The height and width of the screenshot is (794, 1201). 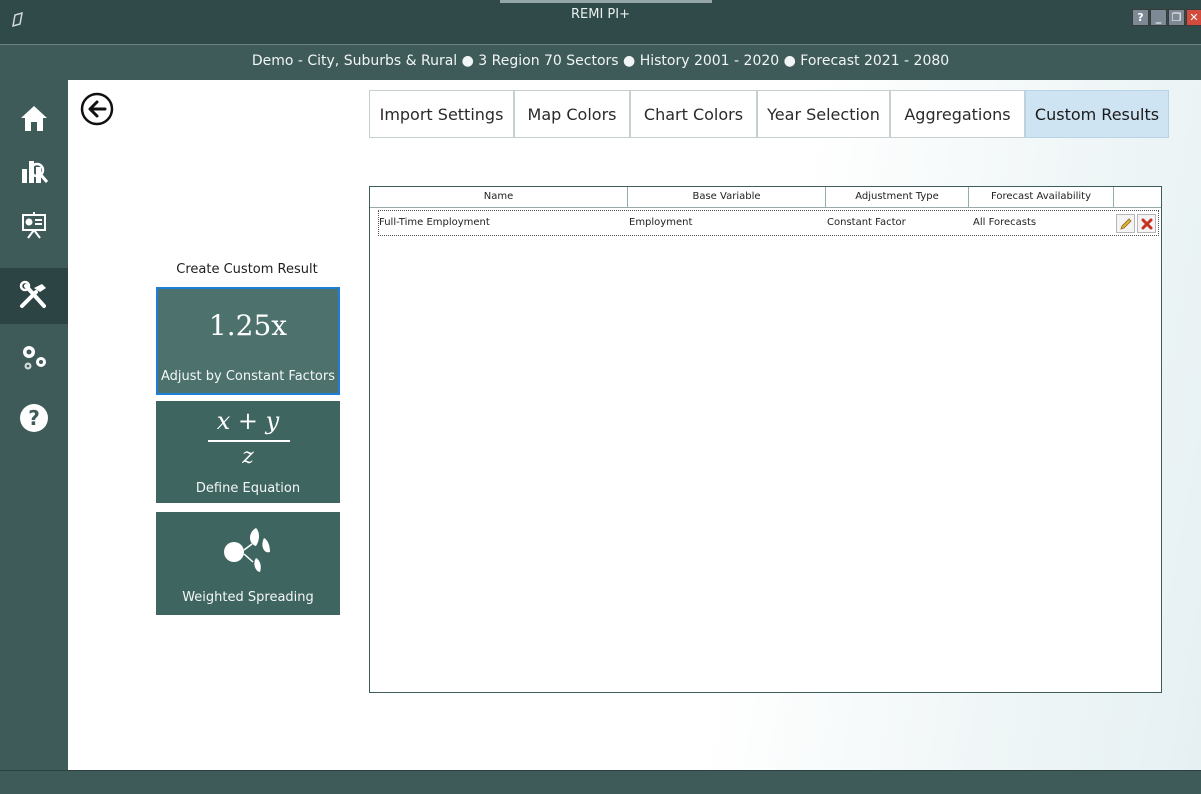 I want to click on settings-gears-icon, so click(x=34, y=358).